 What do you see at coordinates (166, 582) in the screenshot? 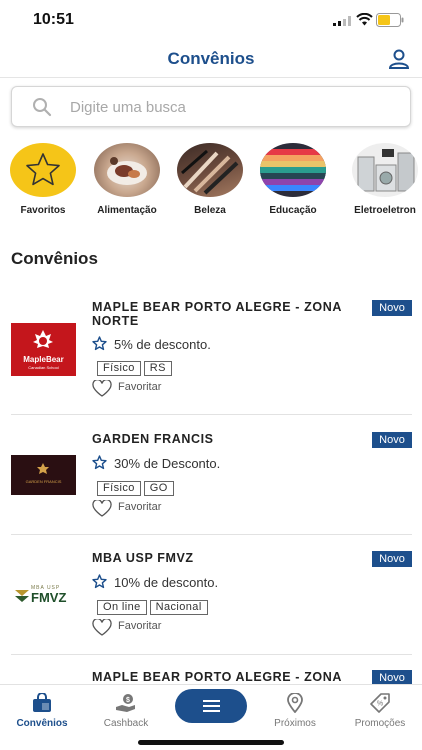
I see `discount-text: 10% de desconto.` at bounding box center [166, 582].